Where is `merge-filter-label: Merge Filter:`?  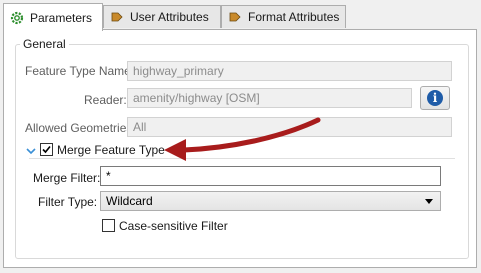 merge-filter-label: Merge Filter: is located at coordinates (67, 178).